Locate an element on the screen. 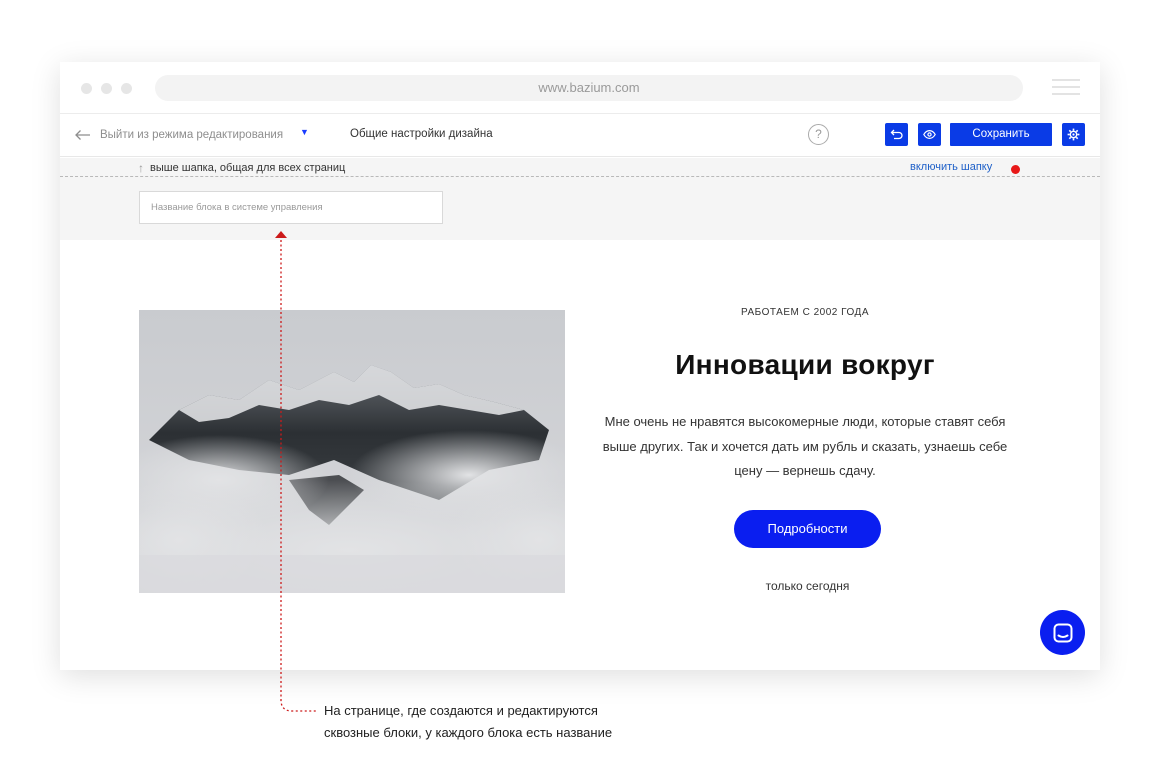 Image resolution: width=1160 pixels, height=784 pixels. mountain-photo is located at coordinates (352, 451).